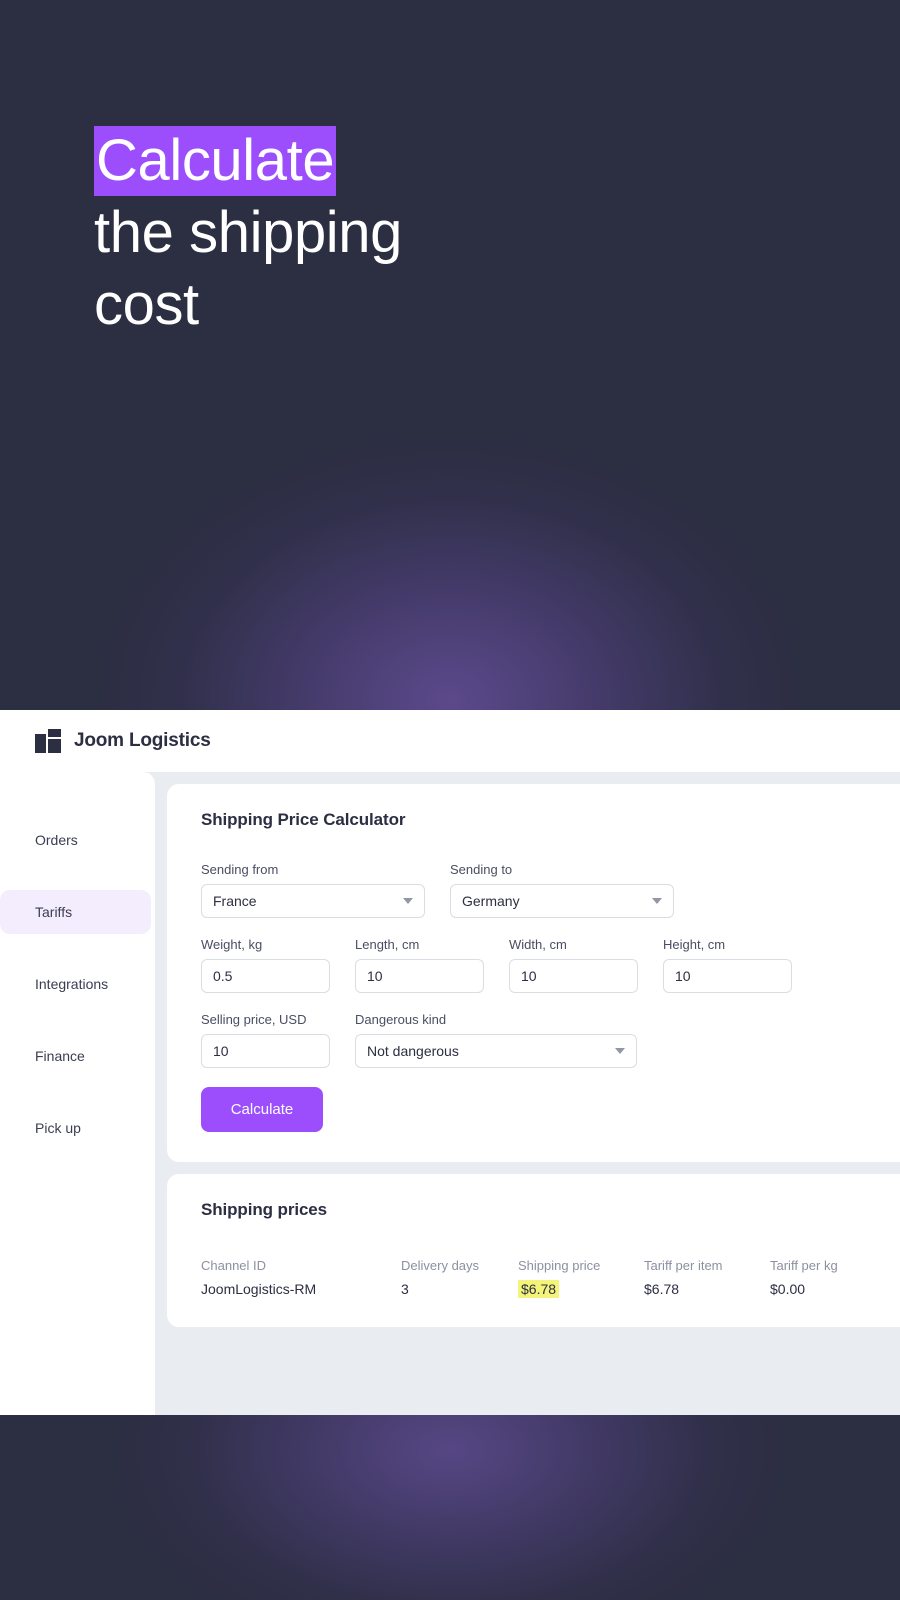  Describe the element at coordinates (491, 901) in the screenshot. I see `sending-to-value: Germany` at that location.